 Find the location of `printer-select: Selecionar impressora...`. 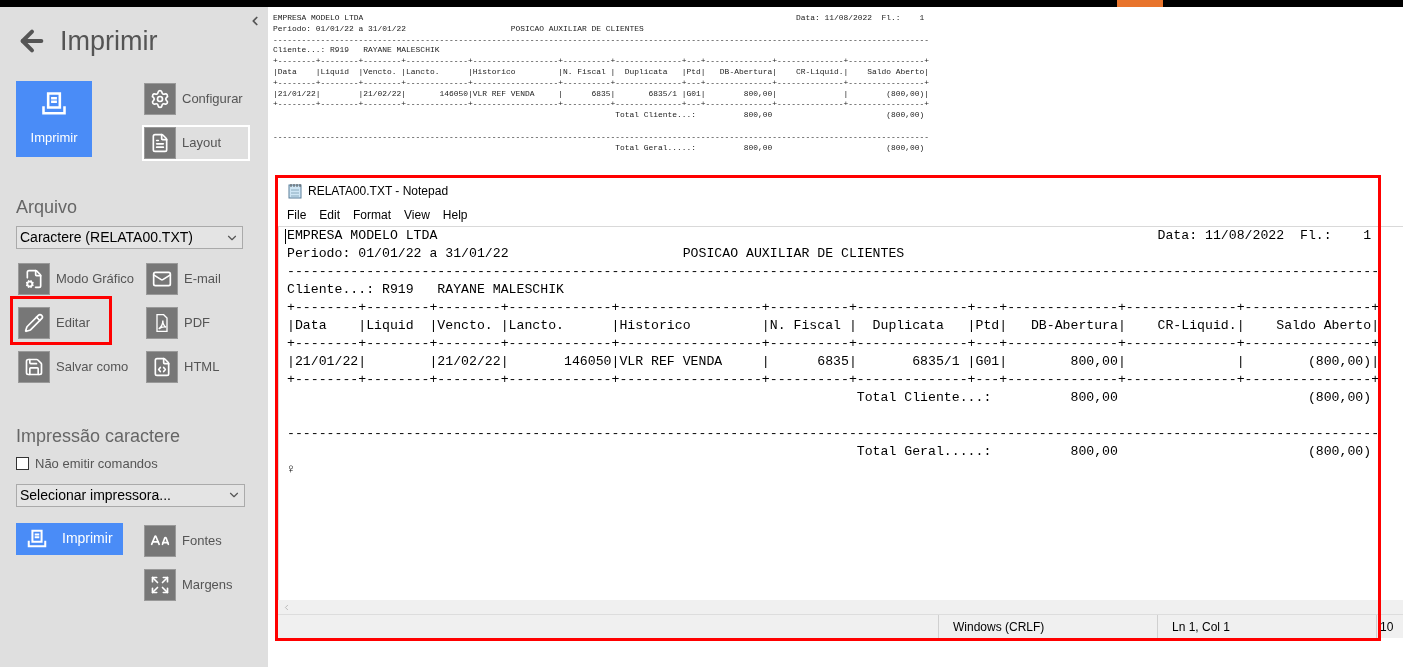

printer-select: Selecionar impressora... is located at coordinates (130, 495).